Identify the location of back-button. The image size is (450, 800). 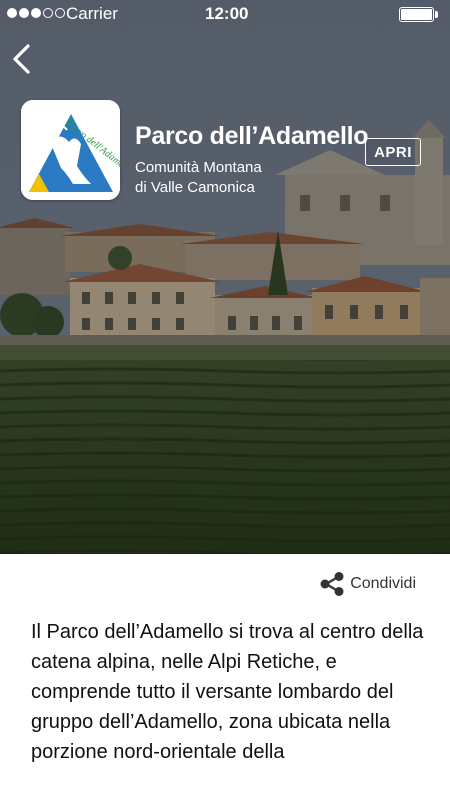
(24, 60).